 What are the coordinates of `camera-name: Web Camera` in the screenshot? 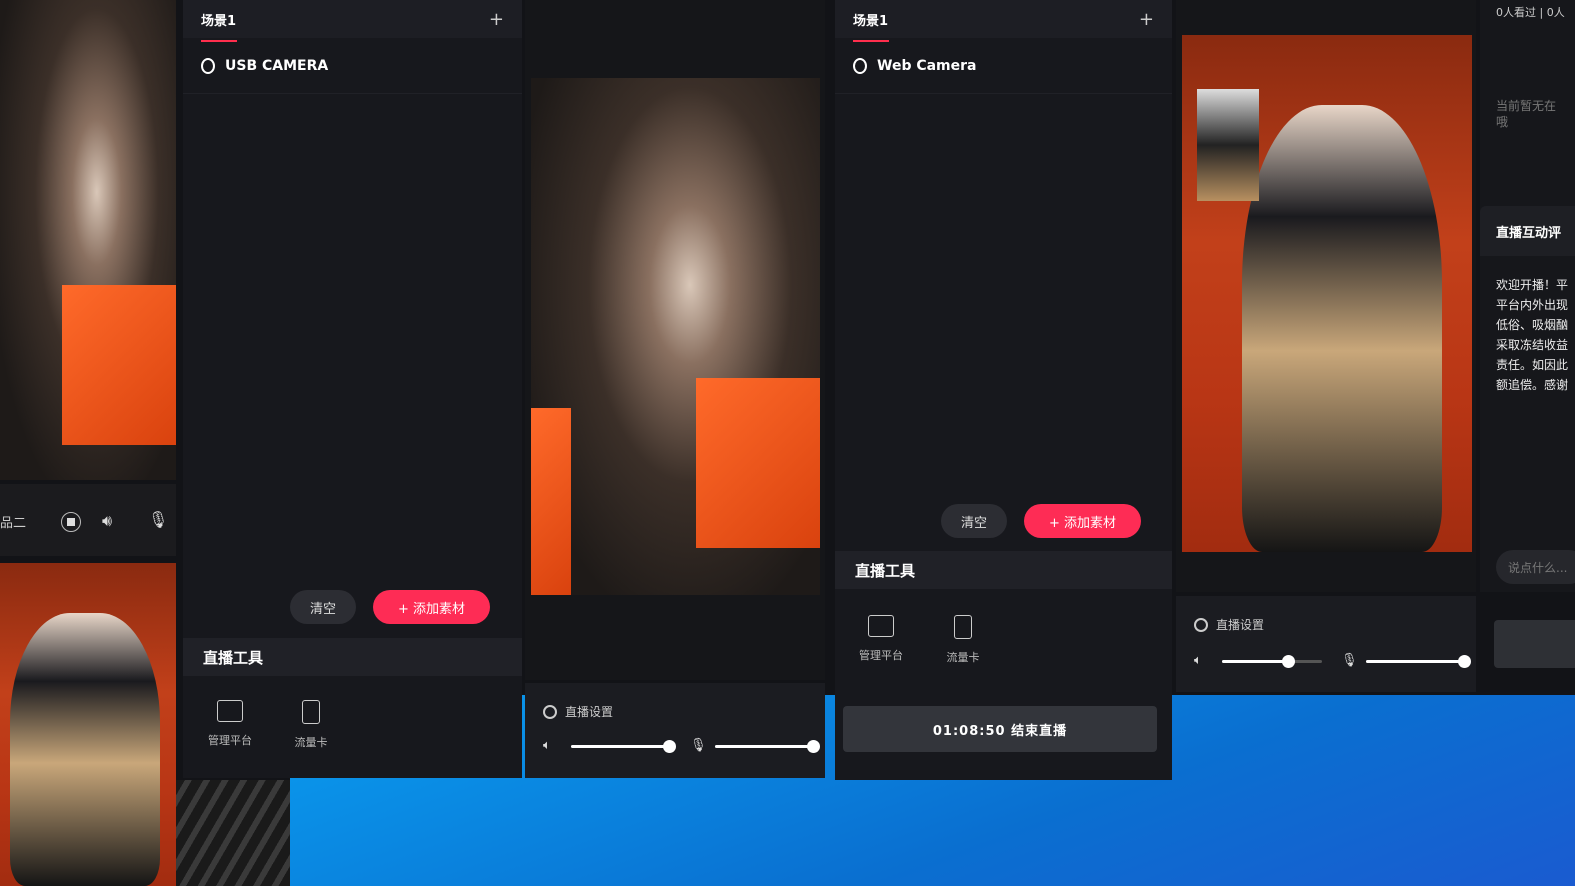 It's located at (927, 65).